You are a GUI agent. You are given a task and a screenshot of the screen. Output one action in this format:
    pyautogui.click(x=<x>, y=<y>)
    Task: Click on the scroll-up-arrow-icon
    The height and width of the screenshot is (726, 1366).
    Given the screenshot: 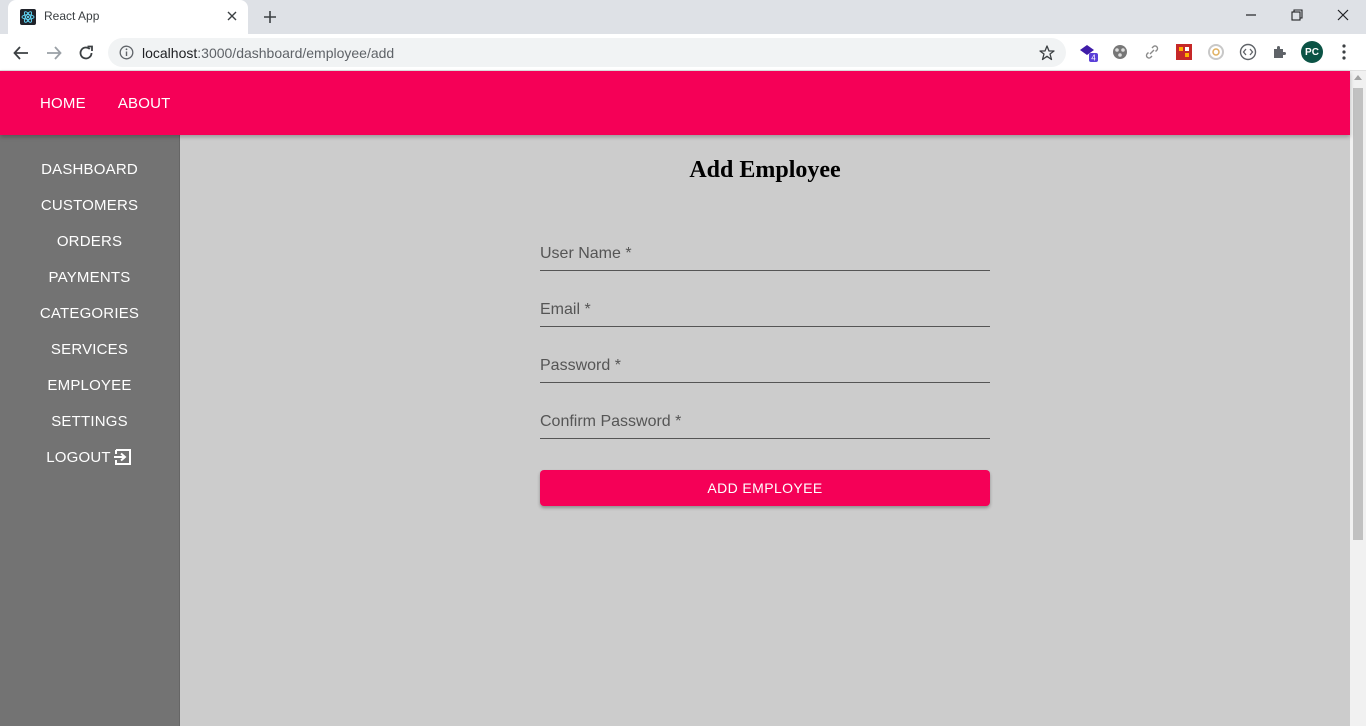 What is the action you would take?
    pyautogui.click(x=1358, y=77)
    